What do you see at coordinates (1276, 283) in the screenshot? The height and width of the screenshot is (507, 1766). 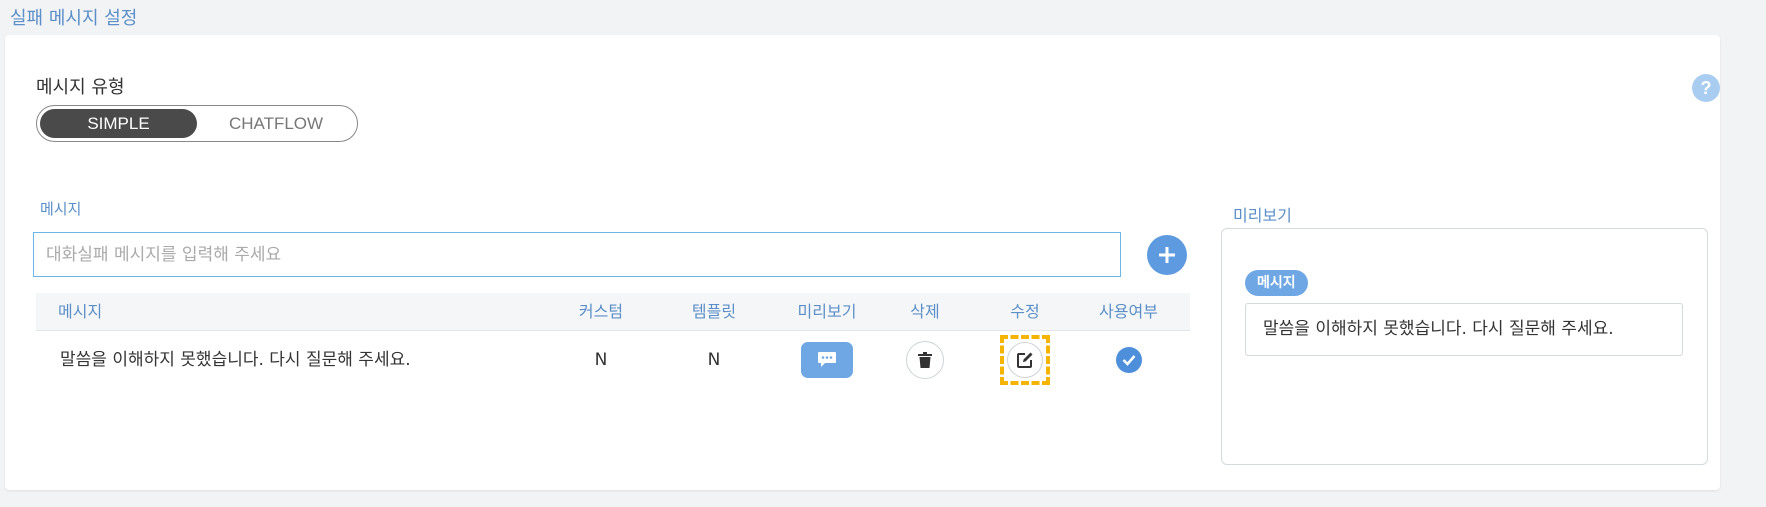 I see `preview-badge: 메시지` at bounding box center [1276, 283].